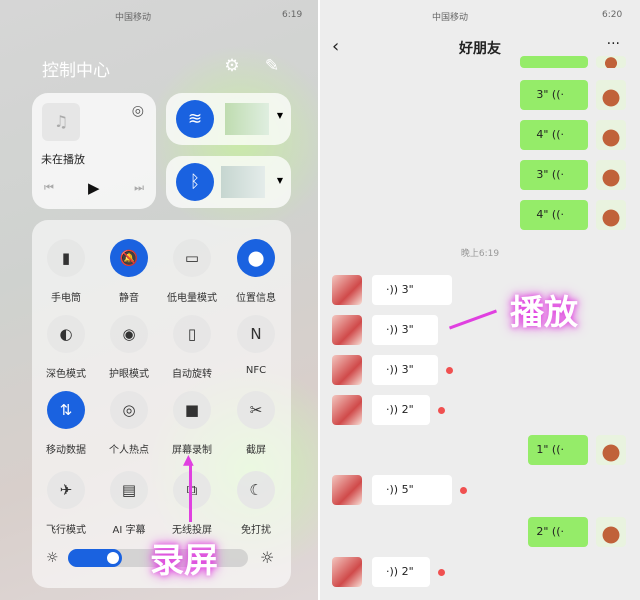 The height and width of the screenshot is (600, 640). I want to click on subtitle-icon: ▤, so click(129, 490).